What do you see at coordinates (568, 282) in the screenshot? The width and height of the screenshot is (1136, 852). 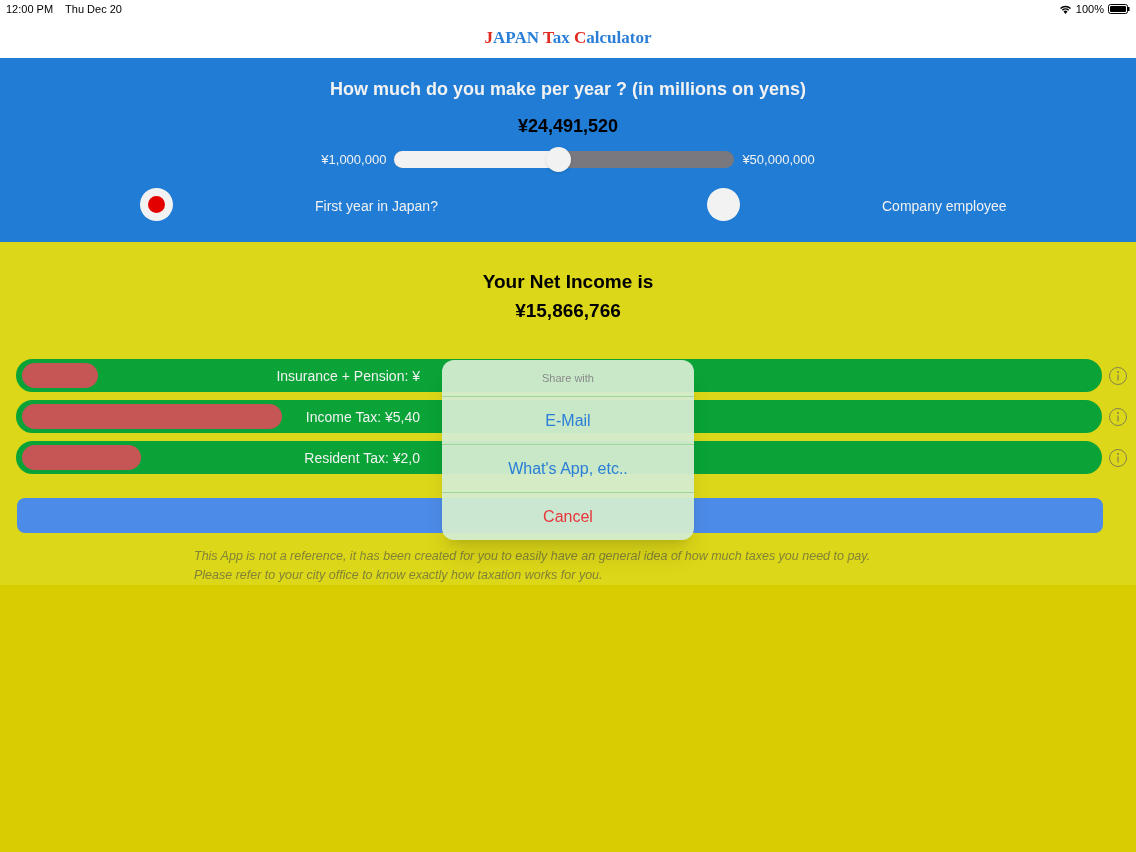 I see `net-income-heading: Your Net Income is` at bounding box center [568, 282].